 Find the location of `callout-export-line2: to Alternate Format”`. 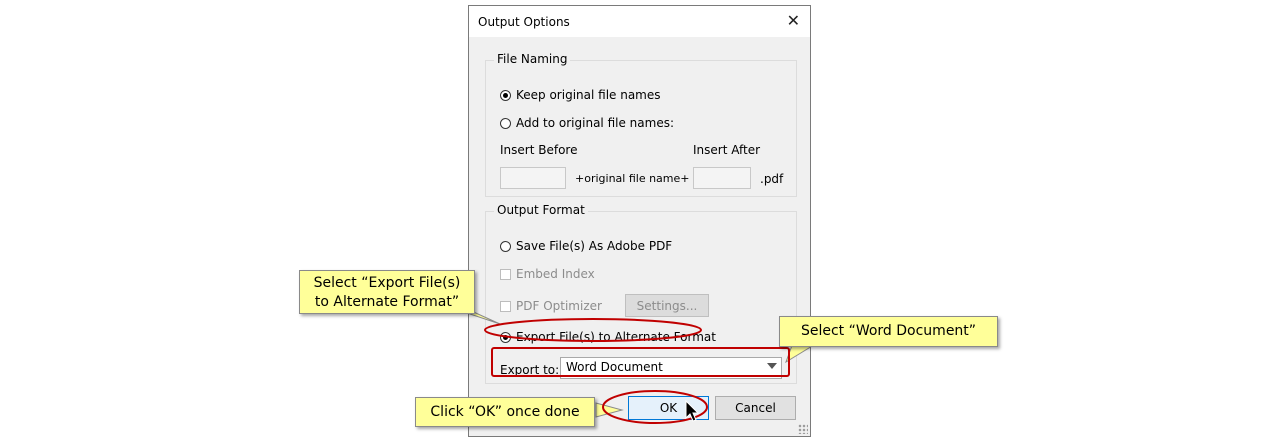

callout-export-line2: to Alternate Format” is located at coordinates (387, 302).